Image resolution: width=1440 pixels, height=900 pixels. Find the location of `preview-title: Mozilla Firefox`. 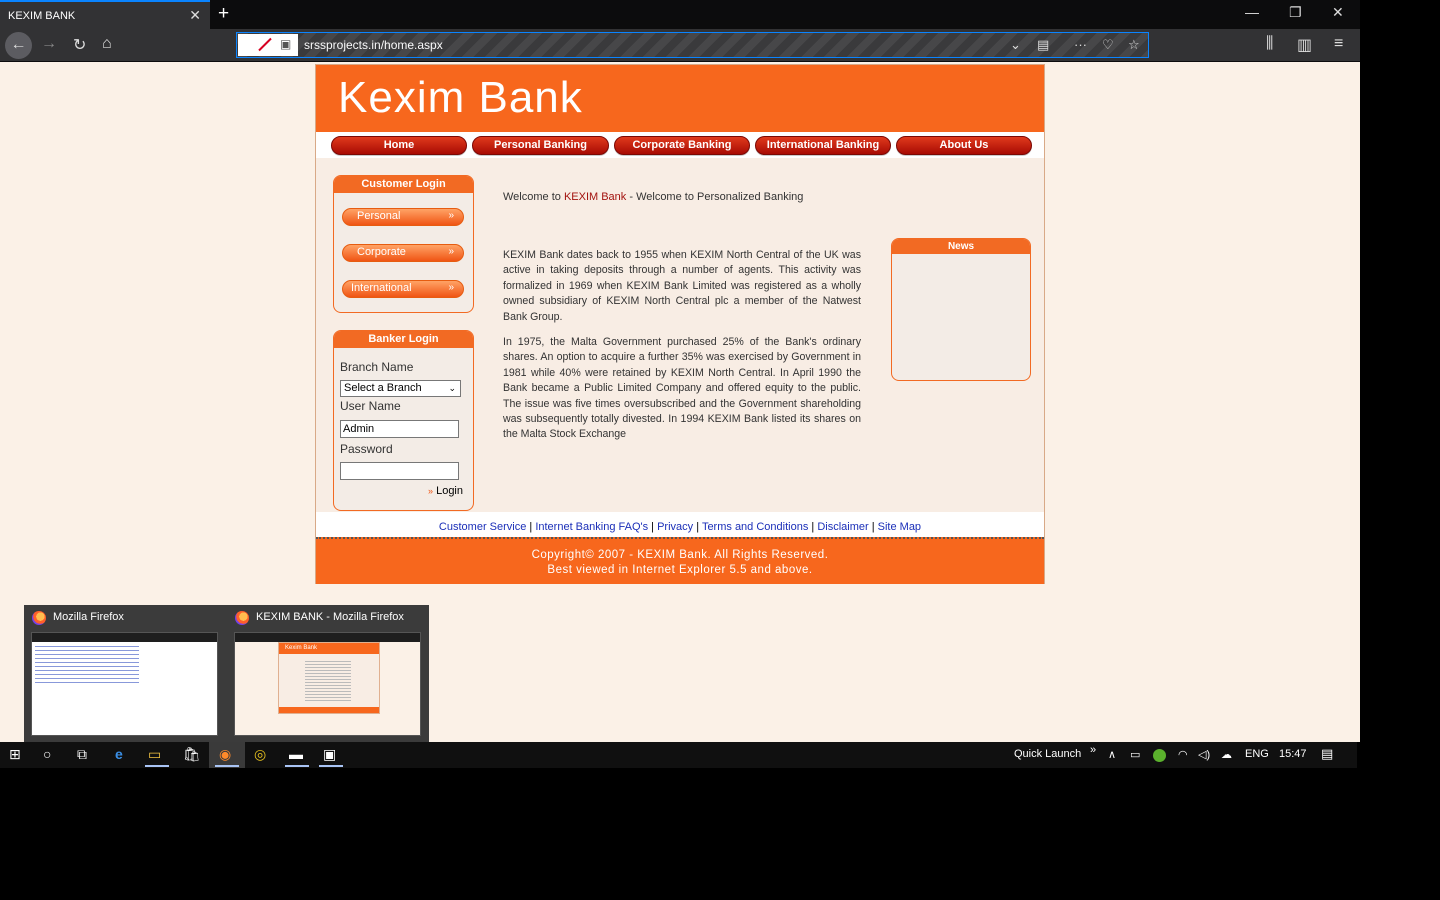

preview-title: Mozilla Firefox is located at coordinates (88, 617).